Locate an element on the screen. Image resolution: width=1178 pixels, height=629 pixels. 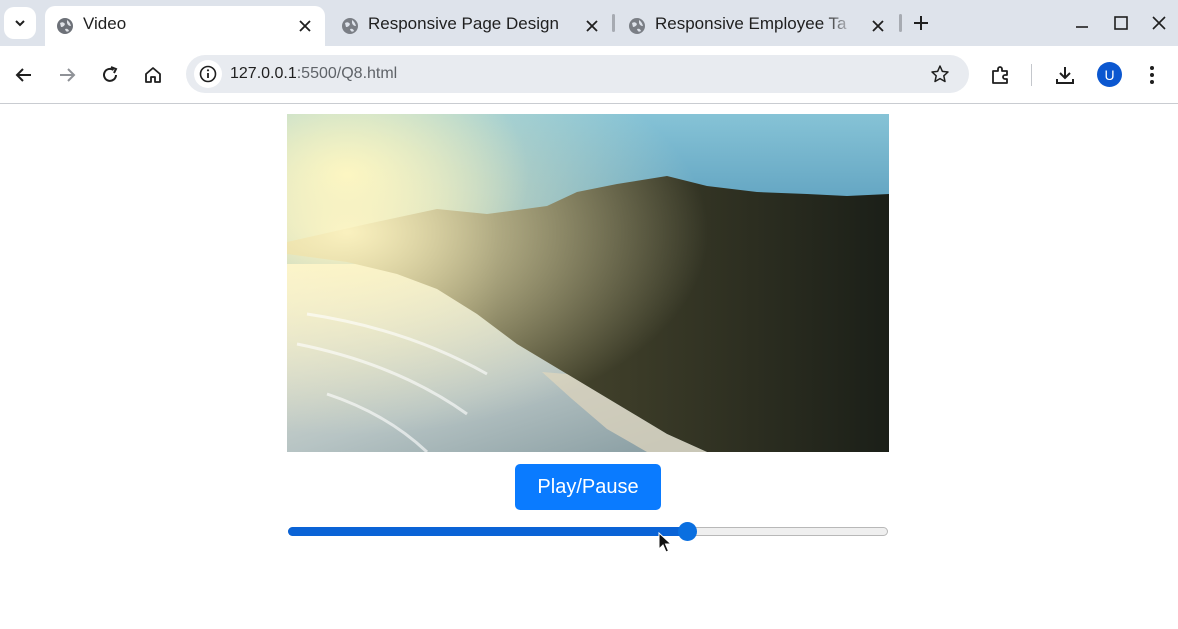
new-tab-icon is located at coordinates (921, 23).